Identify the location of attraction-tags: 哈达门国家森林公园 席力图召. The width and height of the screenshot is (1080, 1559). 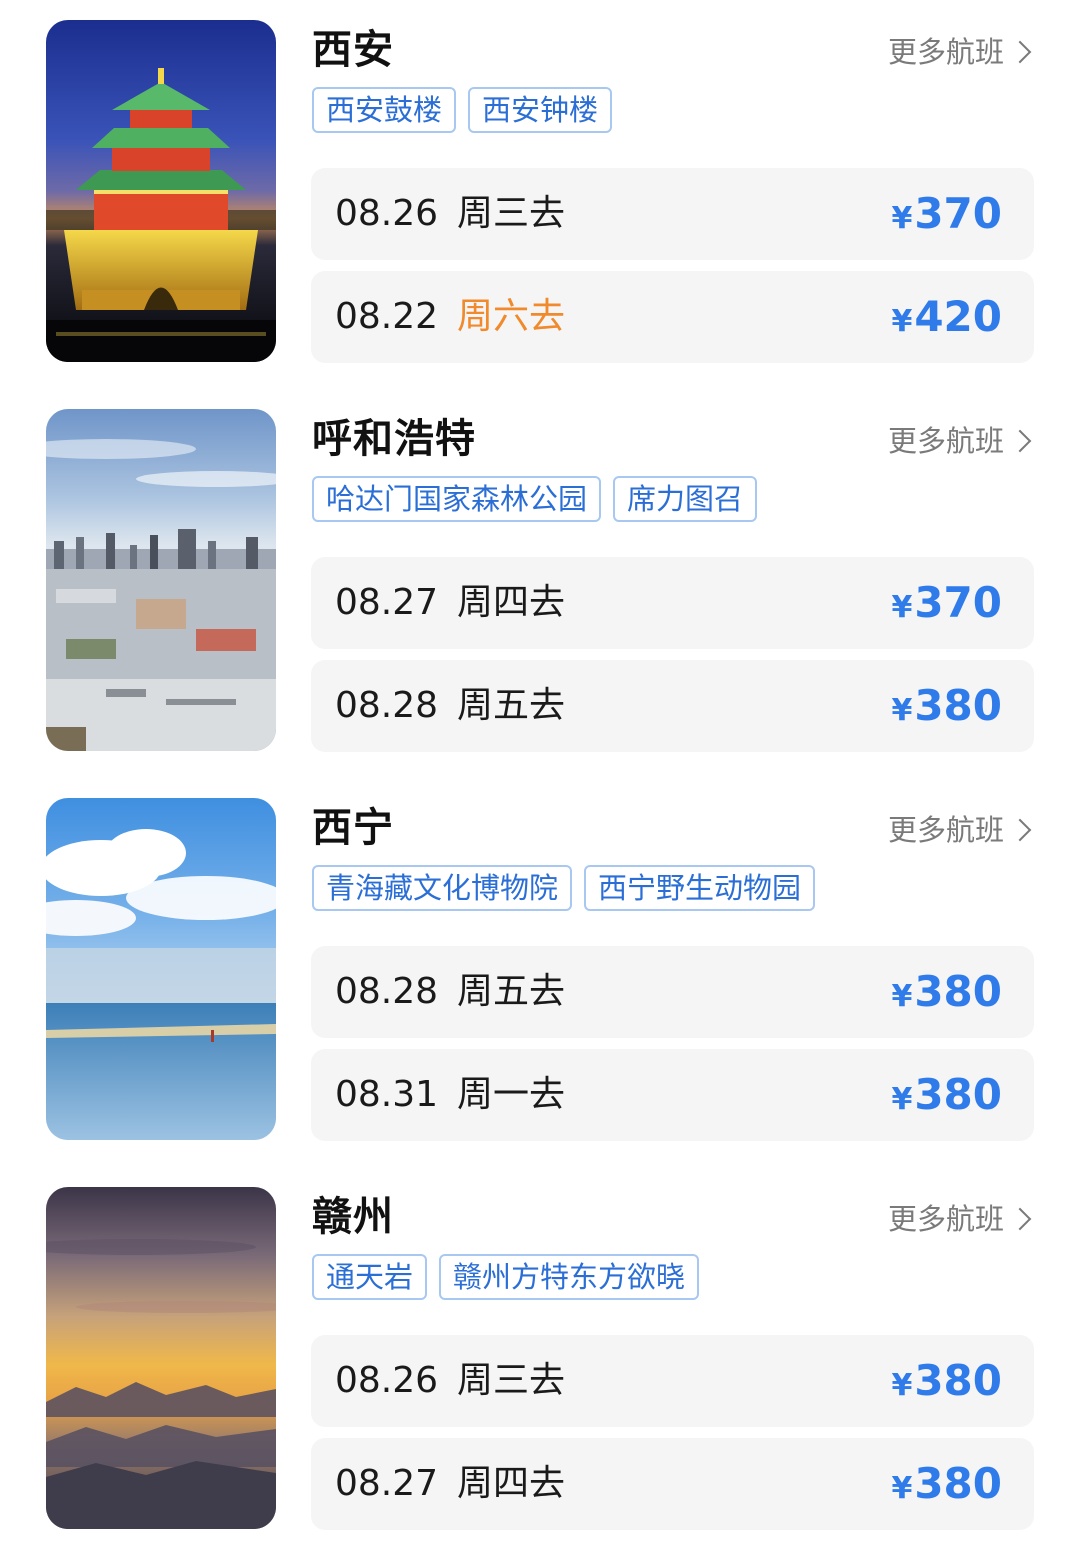
(535, 499).